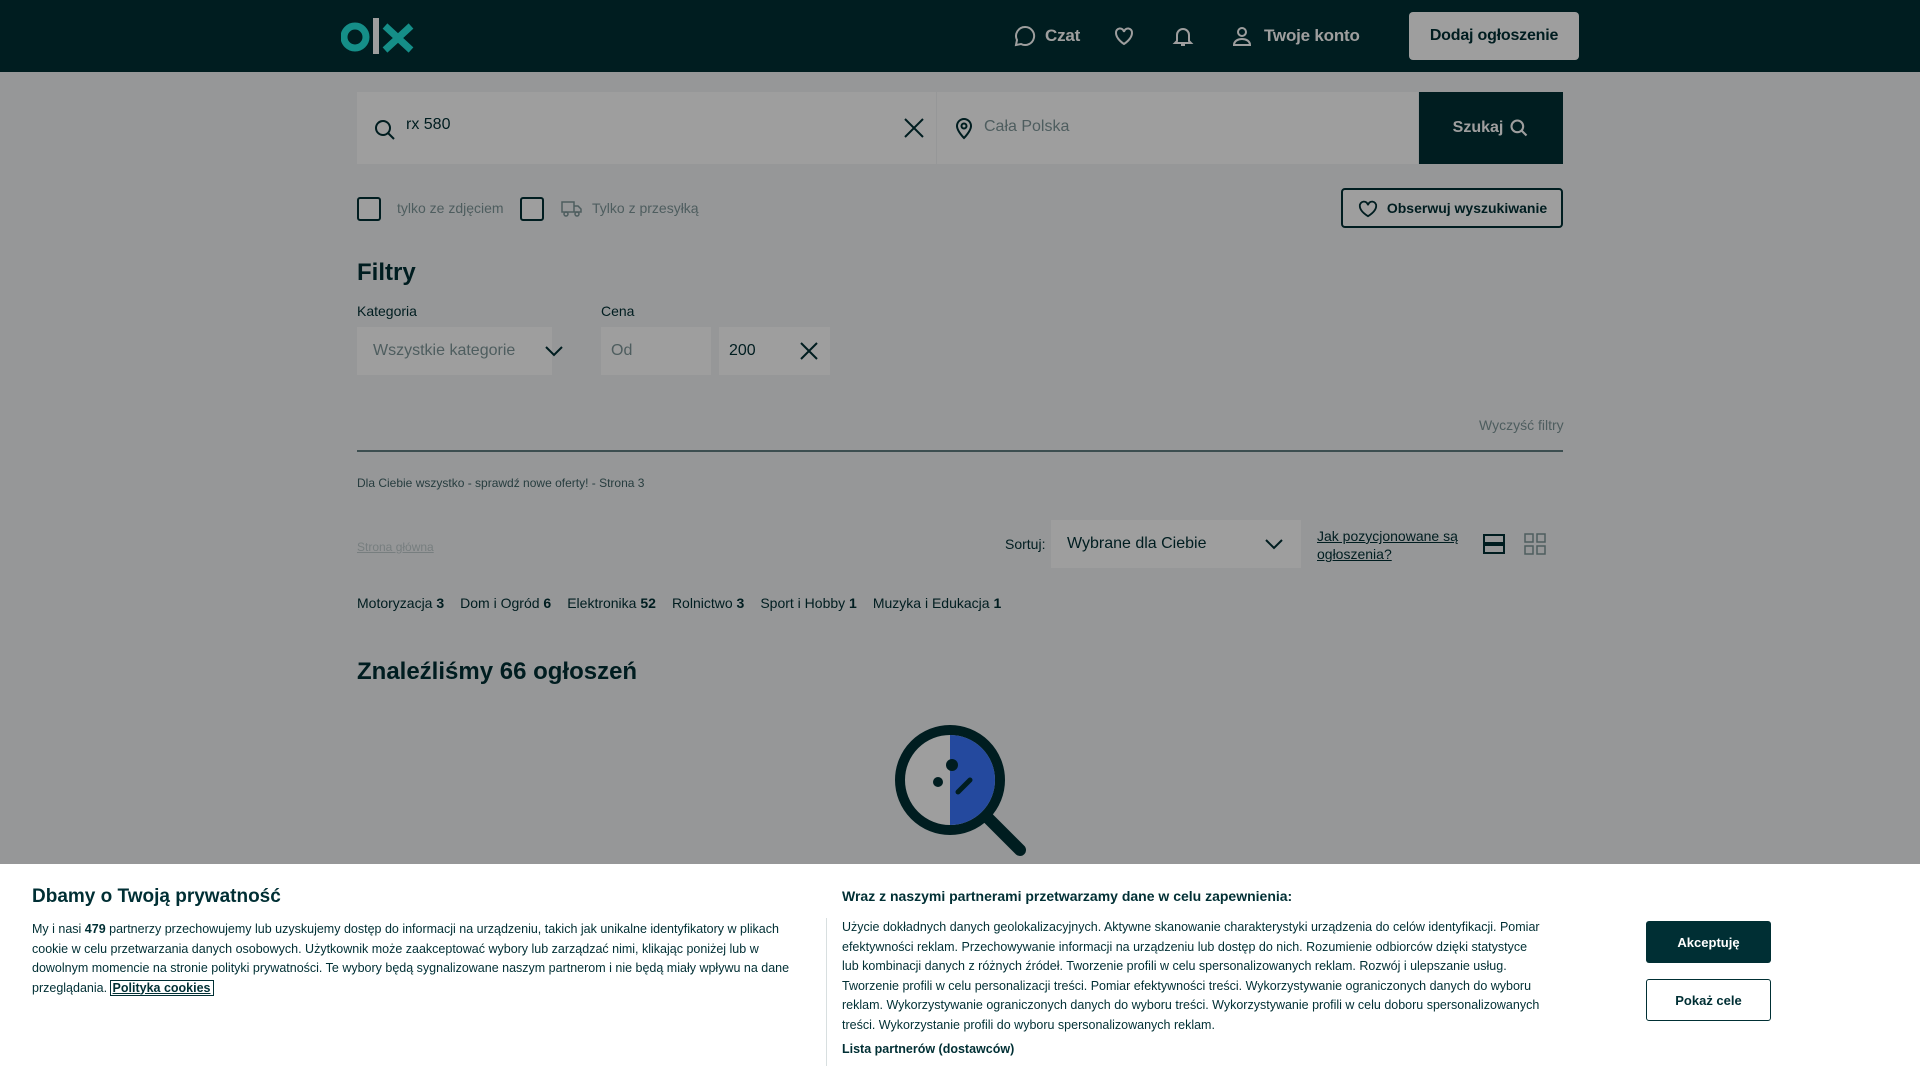 This screenshot has width=1920, height=1080. Describe the element at coordinates (161, 987) in the screenshot. I see `cookie-policy-link: Polityka cookies` at that location.